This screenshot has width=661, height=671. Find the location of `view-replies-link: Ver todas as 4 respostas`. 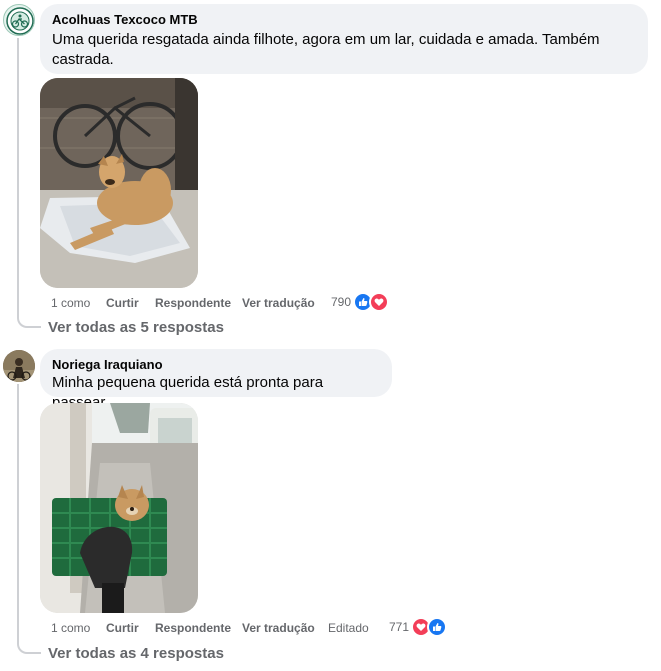

view-replies-link: Ver todas as 4 respostas is located at coordinates (136, 654).